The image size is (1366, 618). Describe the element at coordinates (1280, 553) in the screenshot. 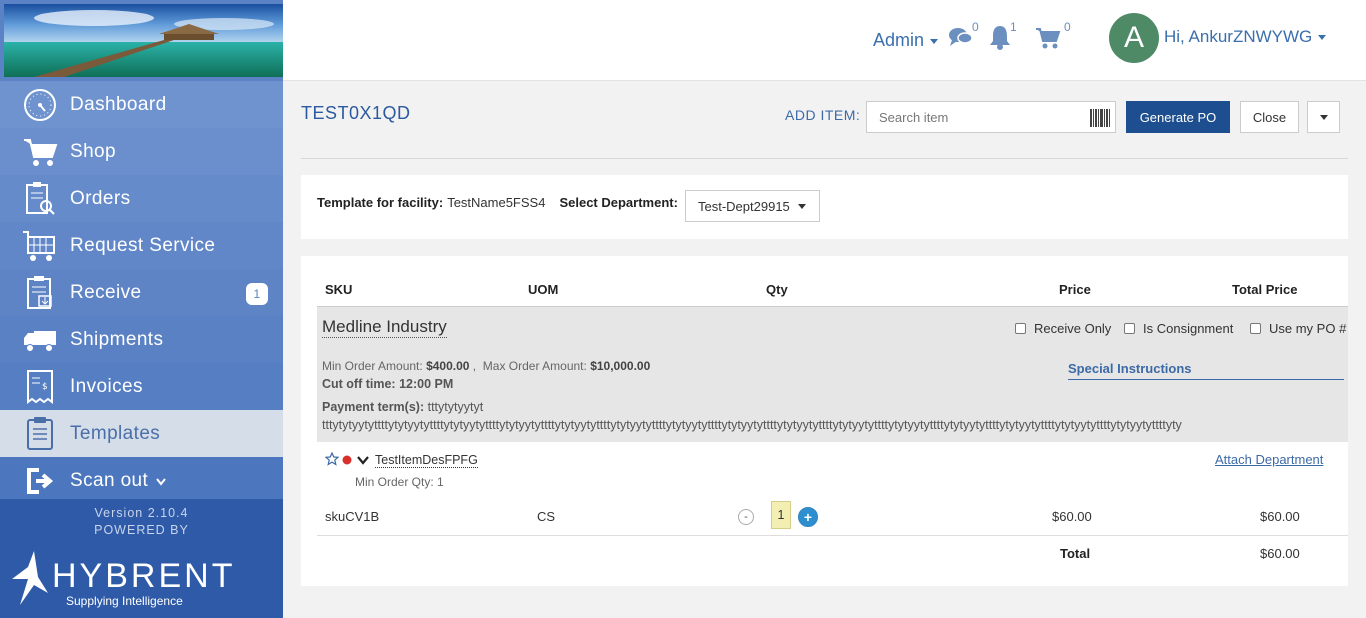

I see `total-value: $60.00` at that location.